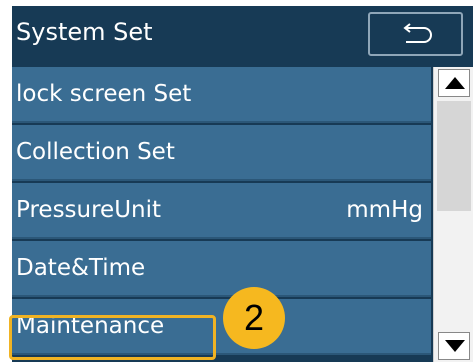 The height and width of the screenshot is (362, 473). I want to click on pressure-unit-value: mmHg, so click(384, 210).